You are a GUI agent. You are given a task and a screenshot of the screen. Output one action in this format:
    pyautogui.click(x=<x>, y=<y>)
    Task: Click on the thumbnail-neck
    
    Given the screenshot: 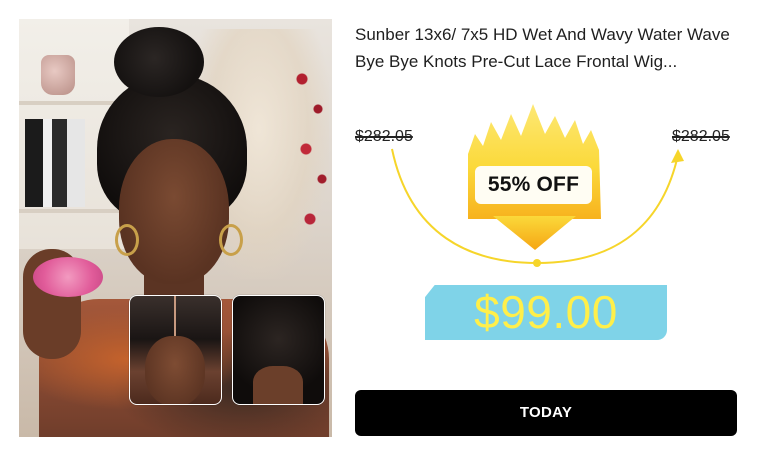 What is the action you would take?
    pyautogui.click(x=278, y=385)
    